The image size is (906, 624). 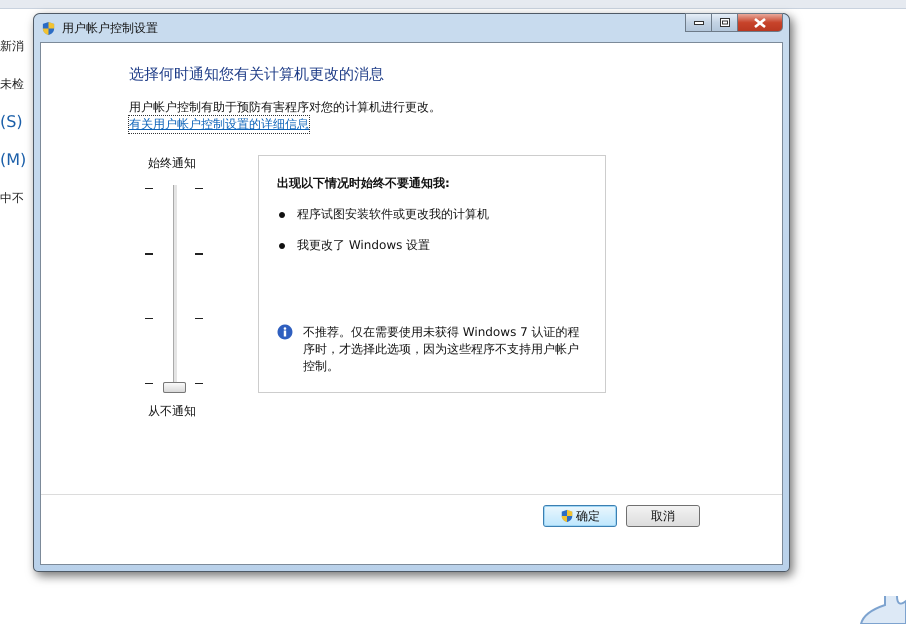 What do you see at coordinates (12, 122) in the screenshot?
I see `background-text: (S)` at bounding box center [12, 122].